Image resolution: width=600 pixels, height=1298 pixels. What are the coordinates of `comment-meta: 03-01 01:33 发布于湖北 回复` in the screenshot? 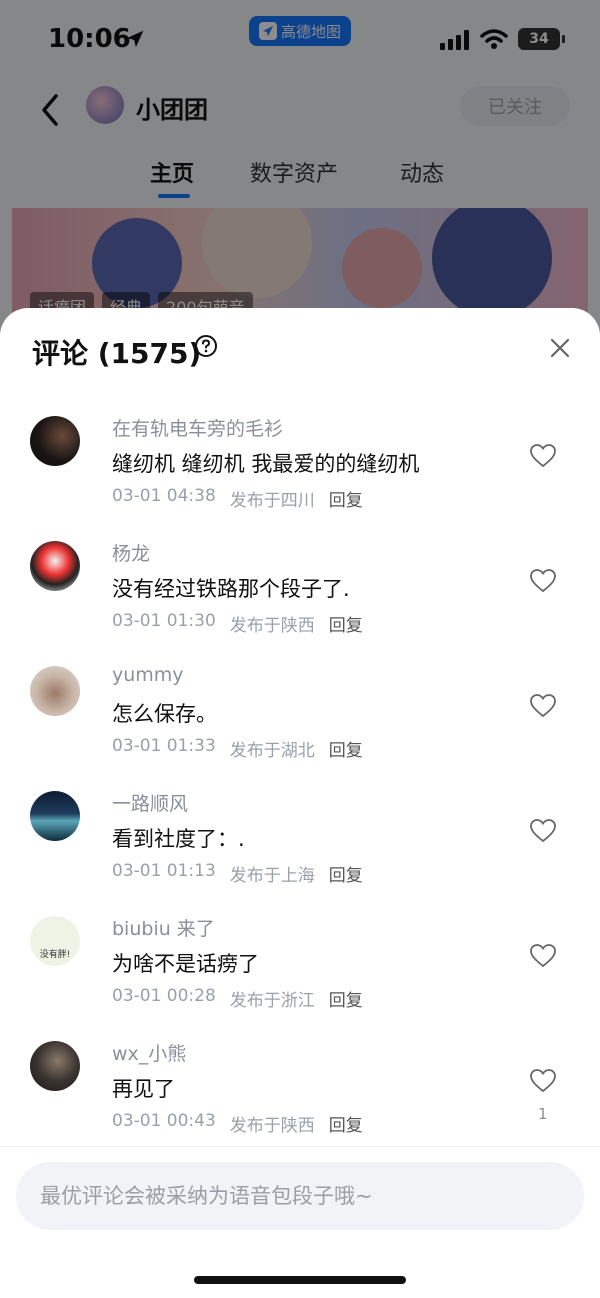 It's located at (237, 748).